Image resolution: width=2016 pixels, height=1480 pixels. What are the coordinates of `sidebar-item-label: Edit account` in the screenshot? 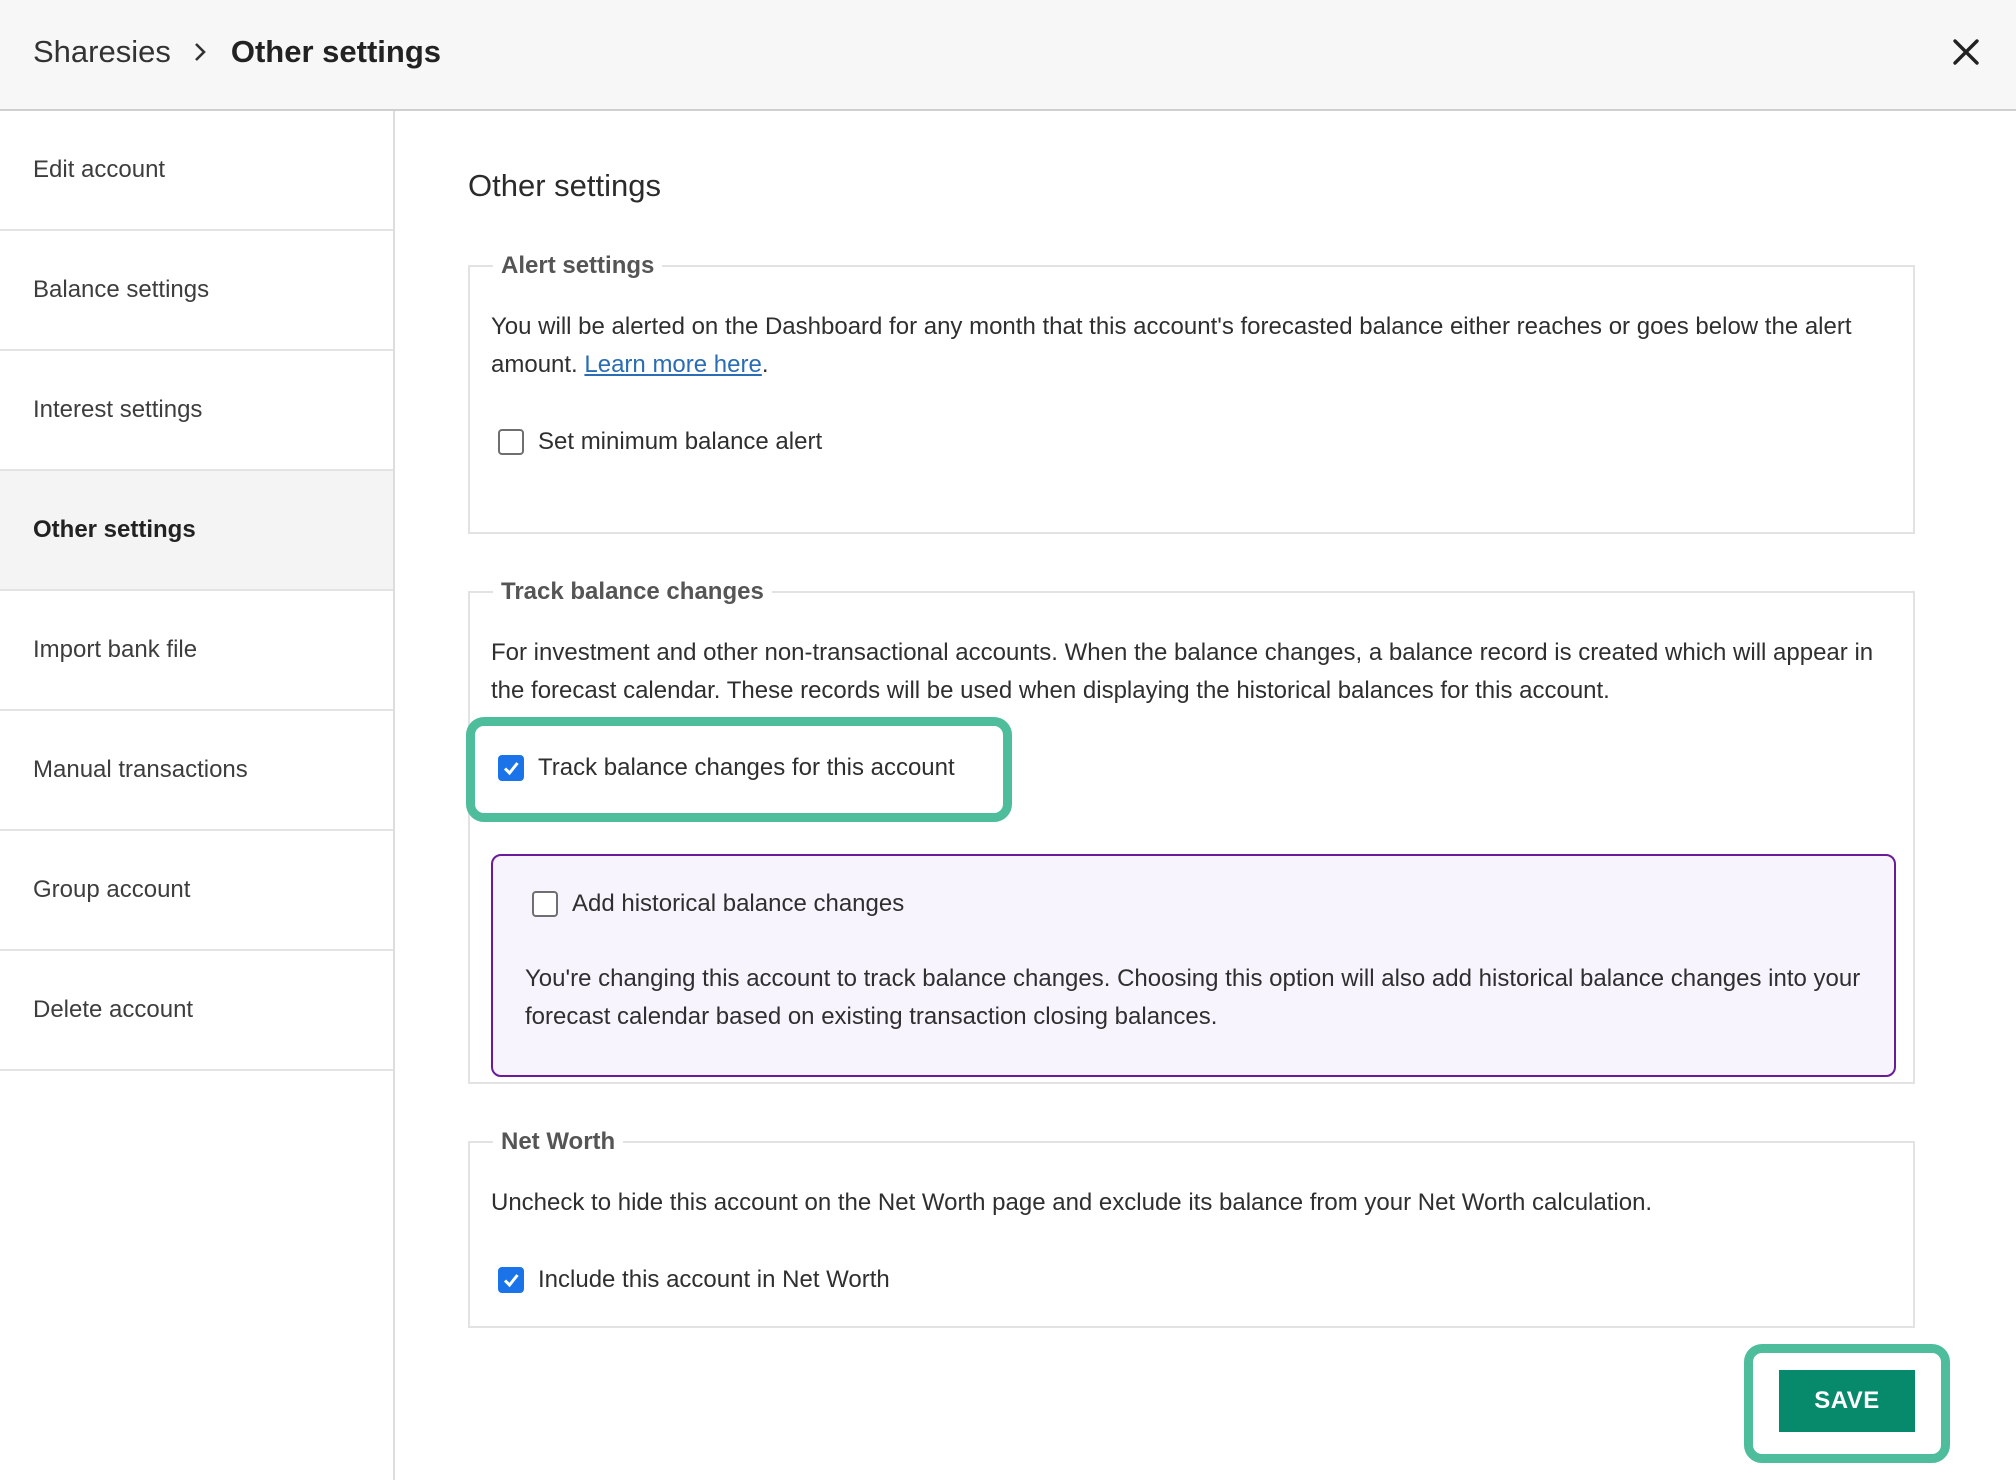 It's located at (99, 169).